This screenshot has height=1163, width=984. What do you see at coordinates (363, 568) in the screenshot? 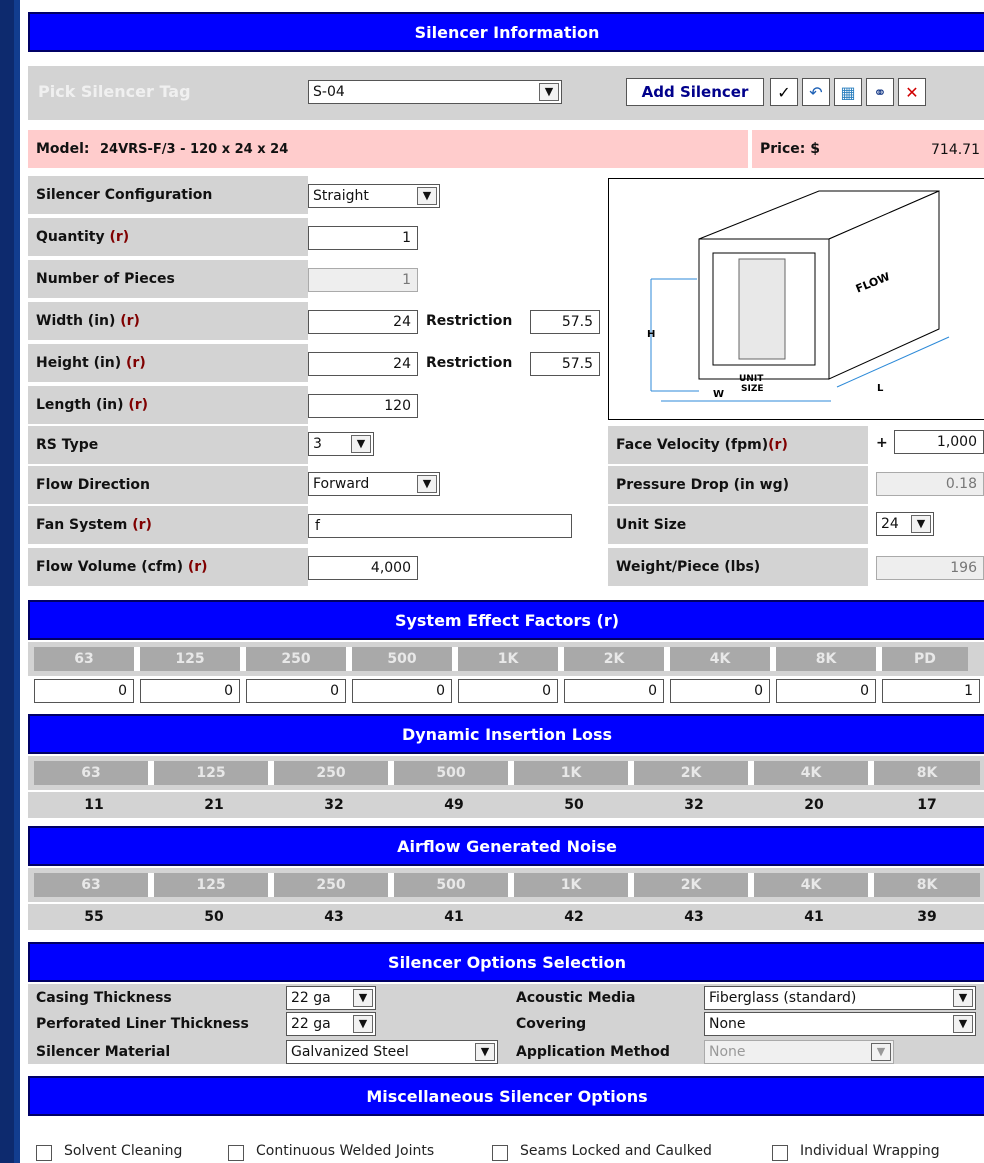
I see `flow-volume-input: 4,000` at bounding box center [363, 568].